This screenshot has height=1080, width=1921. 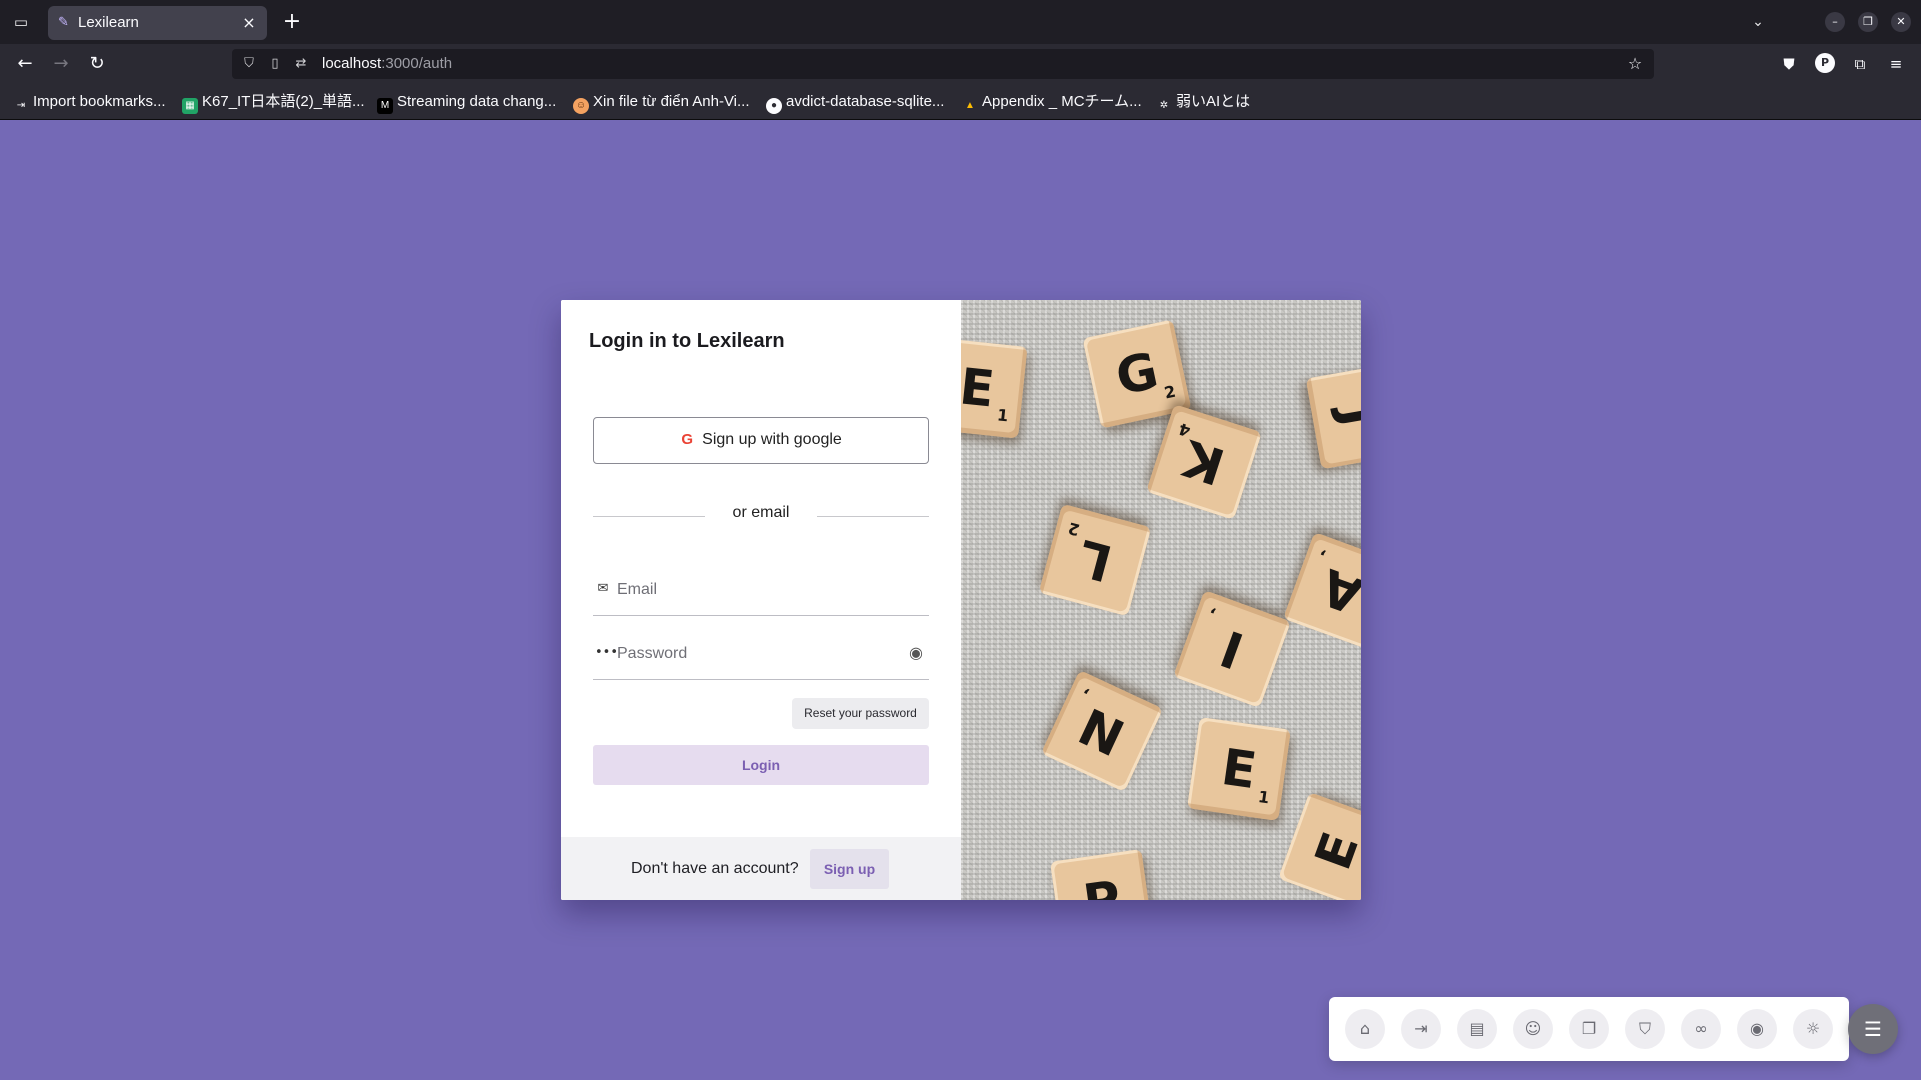 What do you see at coordinates (1161, 600) in the screenshot?
I see `hero-image-scrabble-tiles: E1 G2 K4 L2 I, A, N, E1 E J P` at bounding box center [1161, 600].